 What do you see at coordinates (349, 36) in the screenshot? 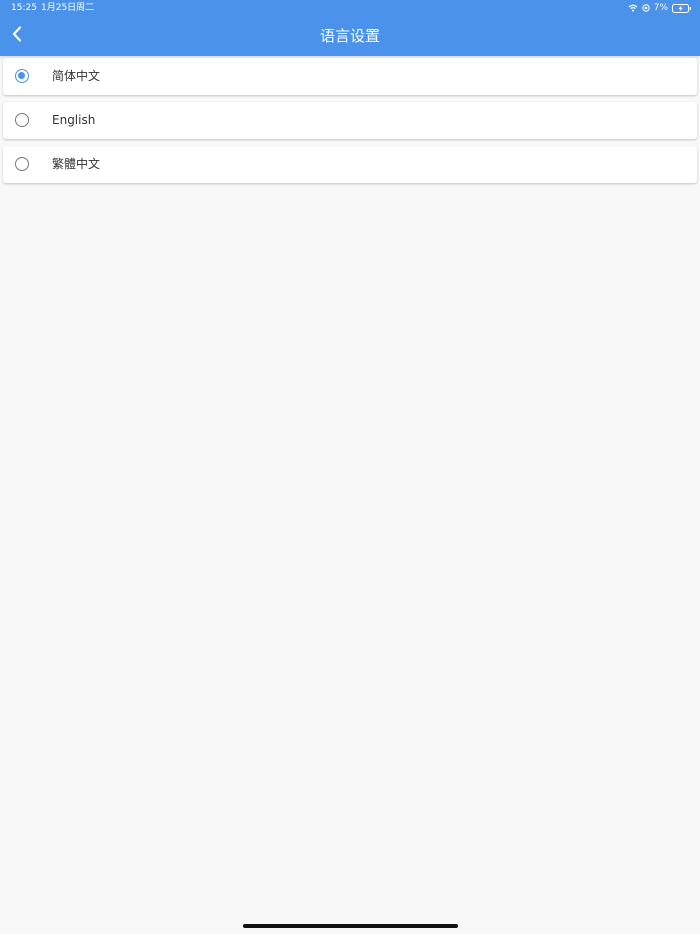
I see `page-title: 语言设置` at bounding box center [349, 36].